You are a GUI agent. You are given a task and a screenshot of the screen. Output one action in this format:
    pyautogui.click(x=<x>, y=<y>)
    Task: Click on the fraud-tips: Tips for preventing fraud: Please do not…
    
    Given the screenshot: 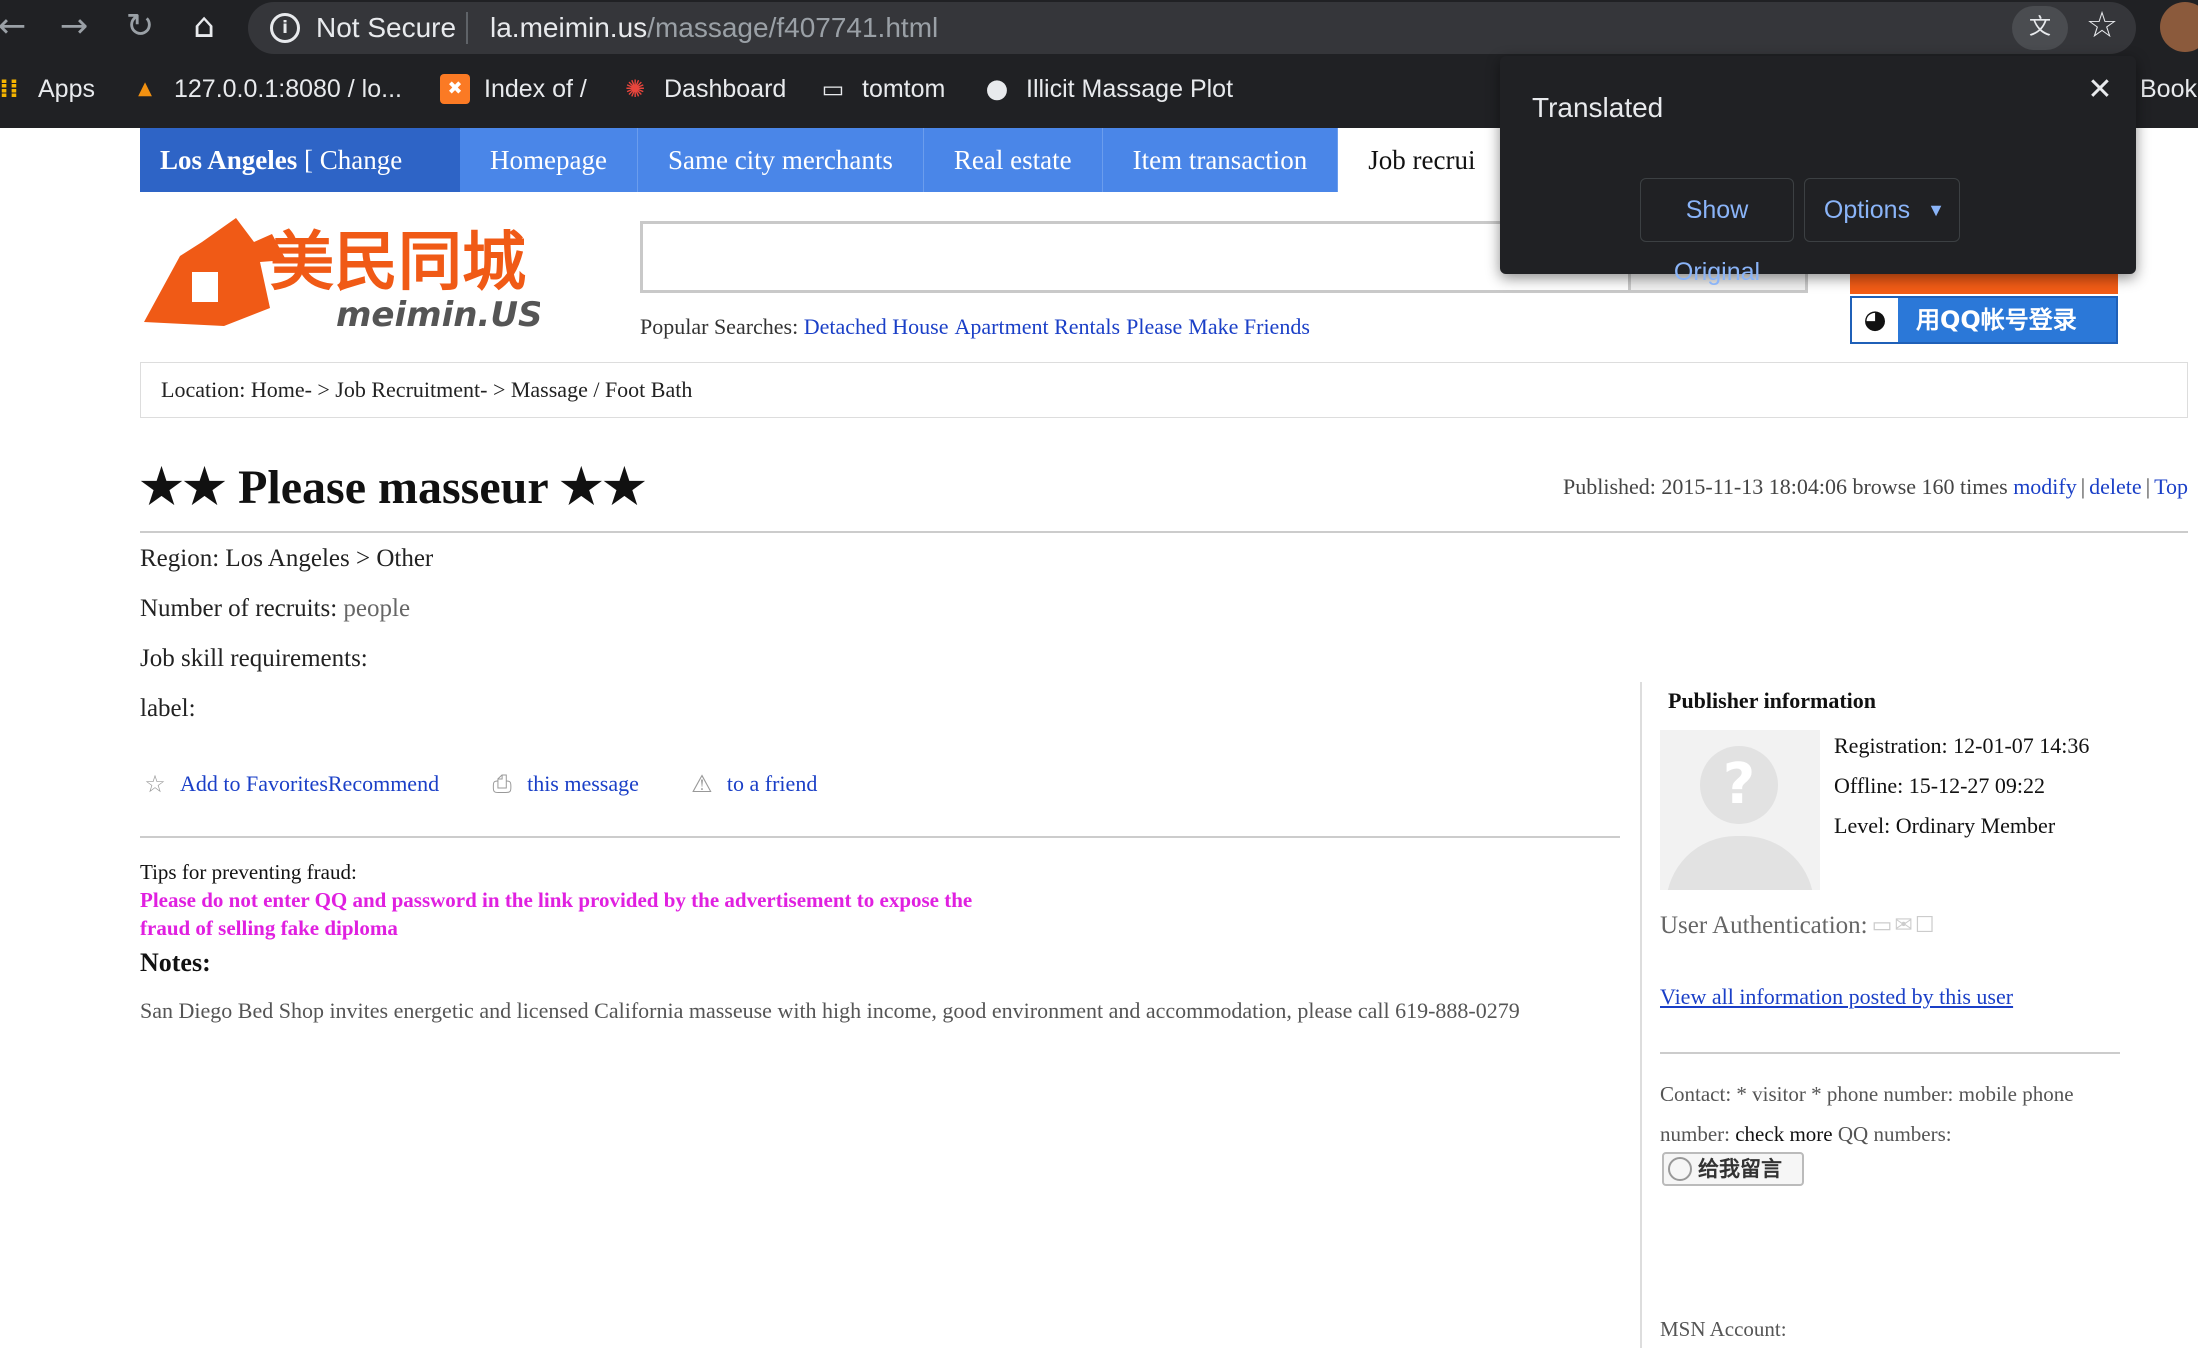 What is the action you would take?
    pyautogui.click(x=580, y=900)
    